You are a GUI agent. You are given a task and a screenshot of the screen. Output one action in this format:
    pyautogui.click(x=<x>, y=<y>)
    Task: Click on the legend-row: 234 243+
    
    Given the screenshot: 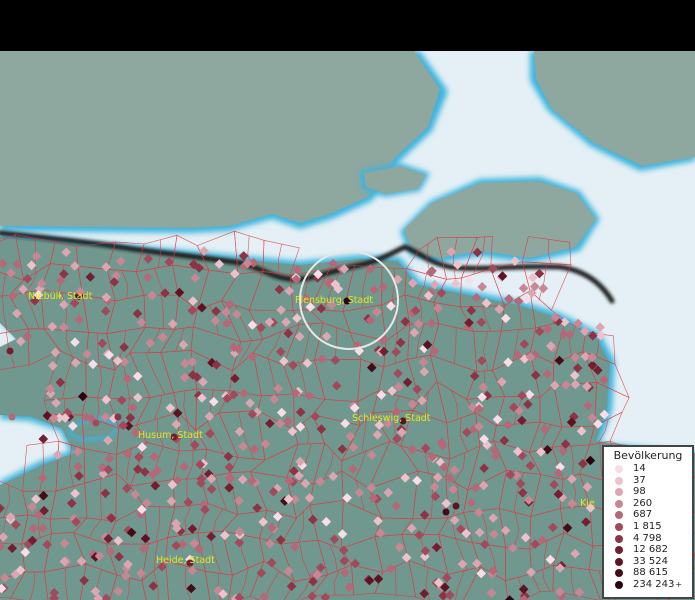 What is the action you would take?
    pyautogui.click(x=648, y=585)
    